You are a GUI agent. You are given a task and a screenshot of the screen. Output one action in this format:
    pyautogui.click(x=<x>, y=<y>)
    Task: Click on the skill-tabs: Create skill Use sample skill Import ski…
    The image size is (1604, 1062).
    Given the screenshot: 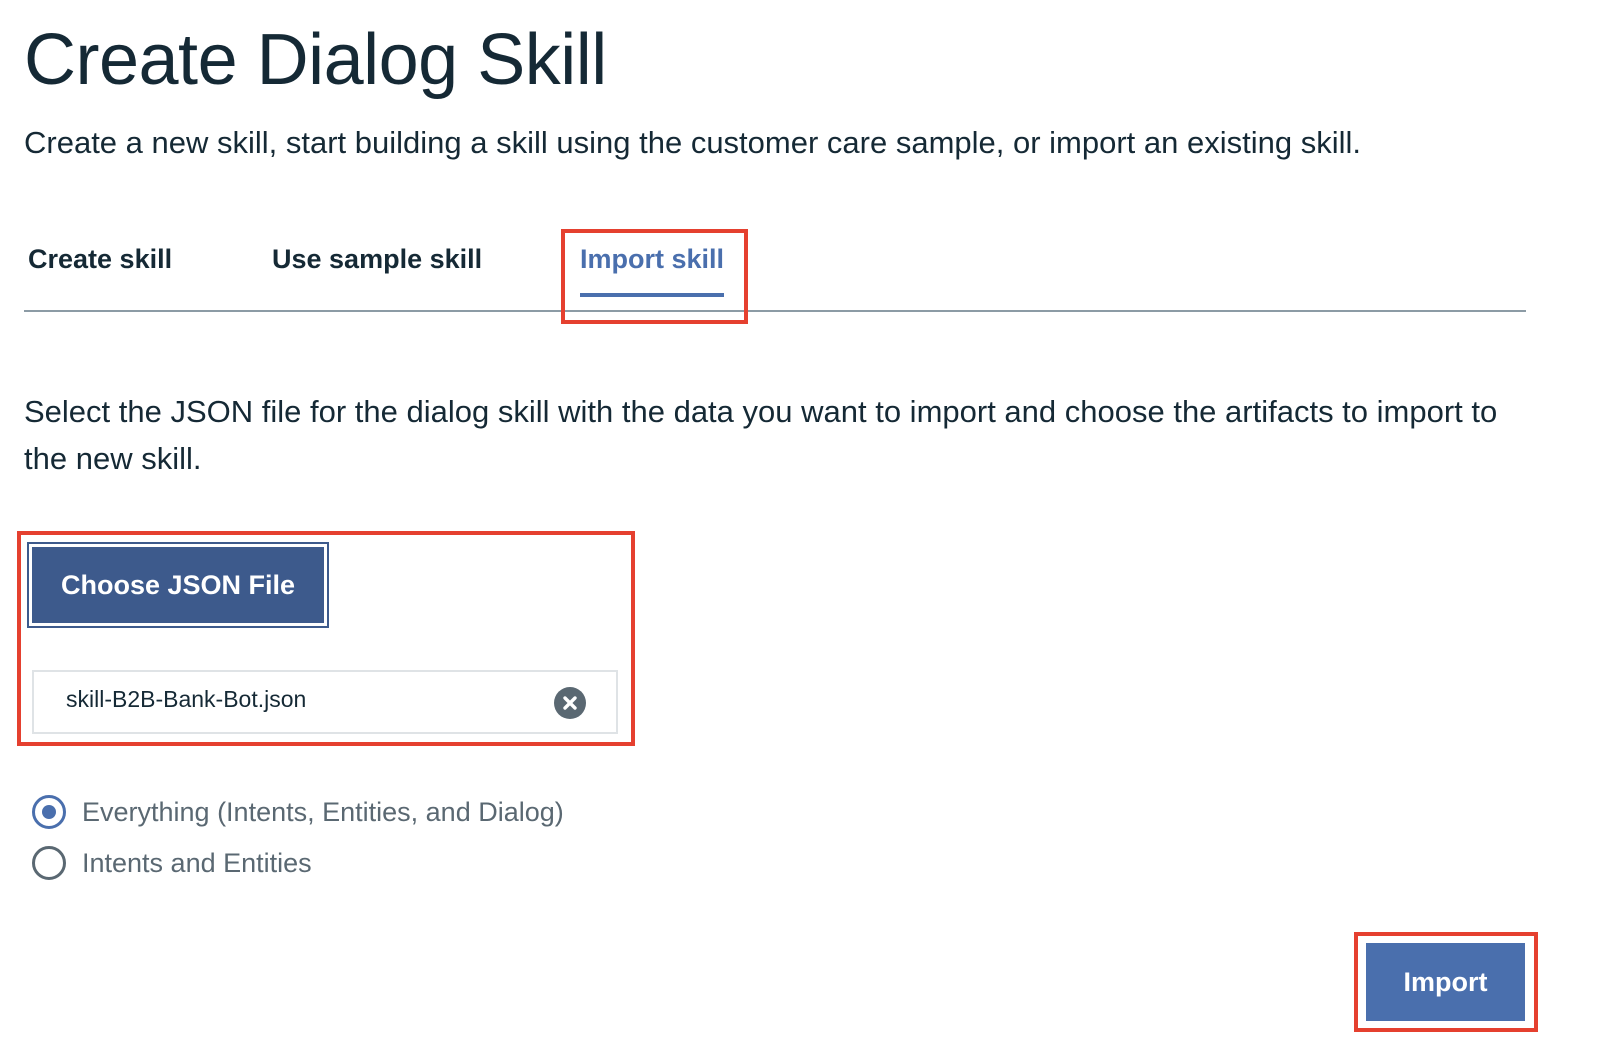 What is the action you would take?
    pyautogui.click(x=775, y=274)
    